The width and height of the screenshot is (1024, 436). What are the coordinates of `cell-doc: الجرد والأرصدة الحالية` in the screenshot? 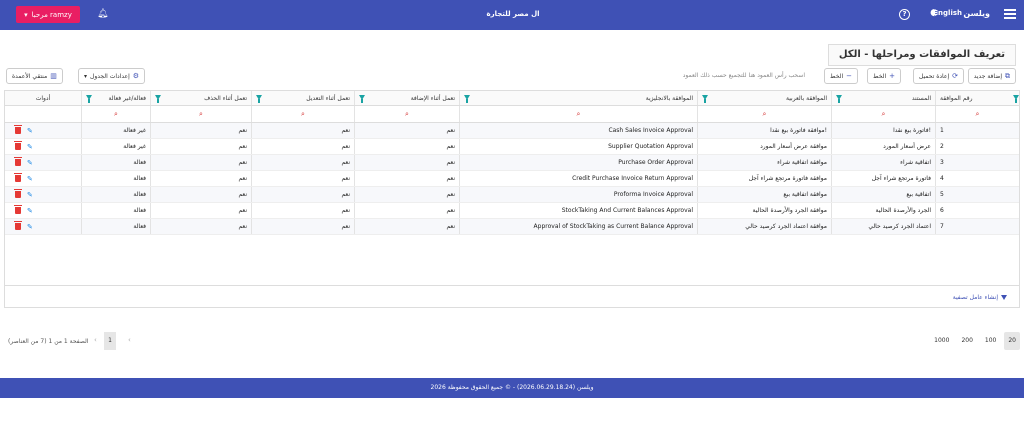 It's located at (883, 210).